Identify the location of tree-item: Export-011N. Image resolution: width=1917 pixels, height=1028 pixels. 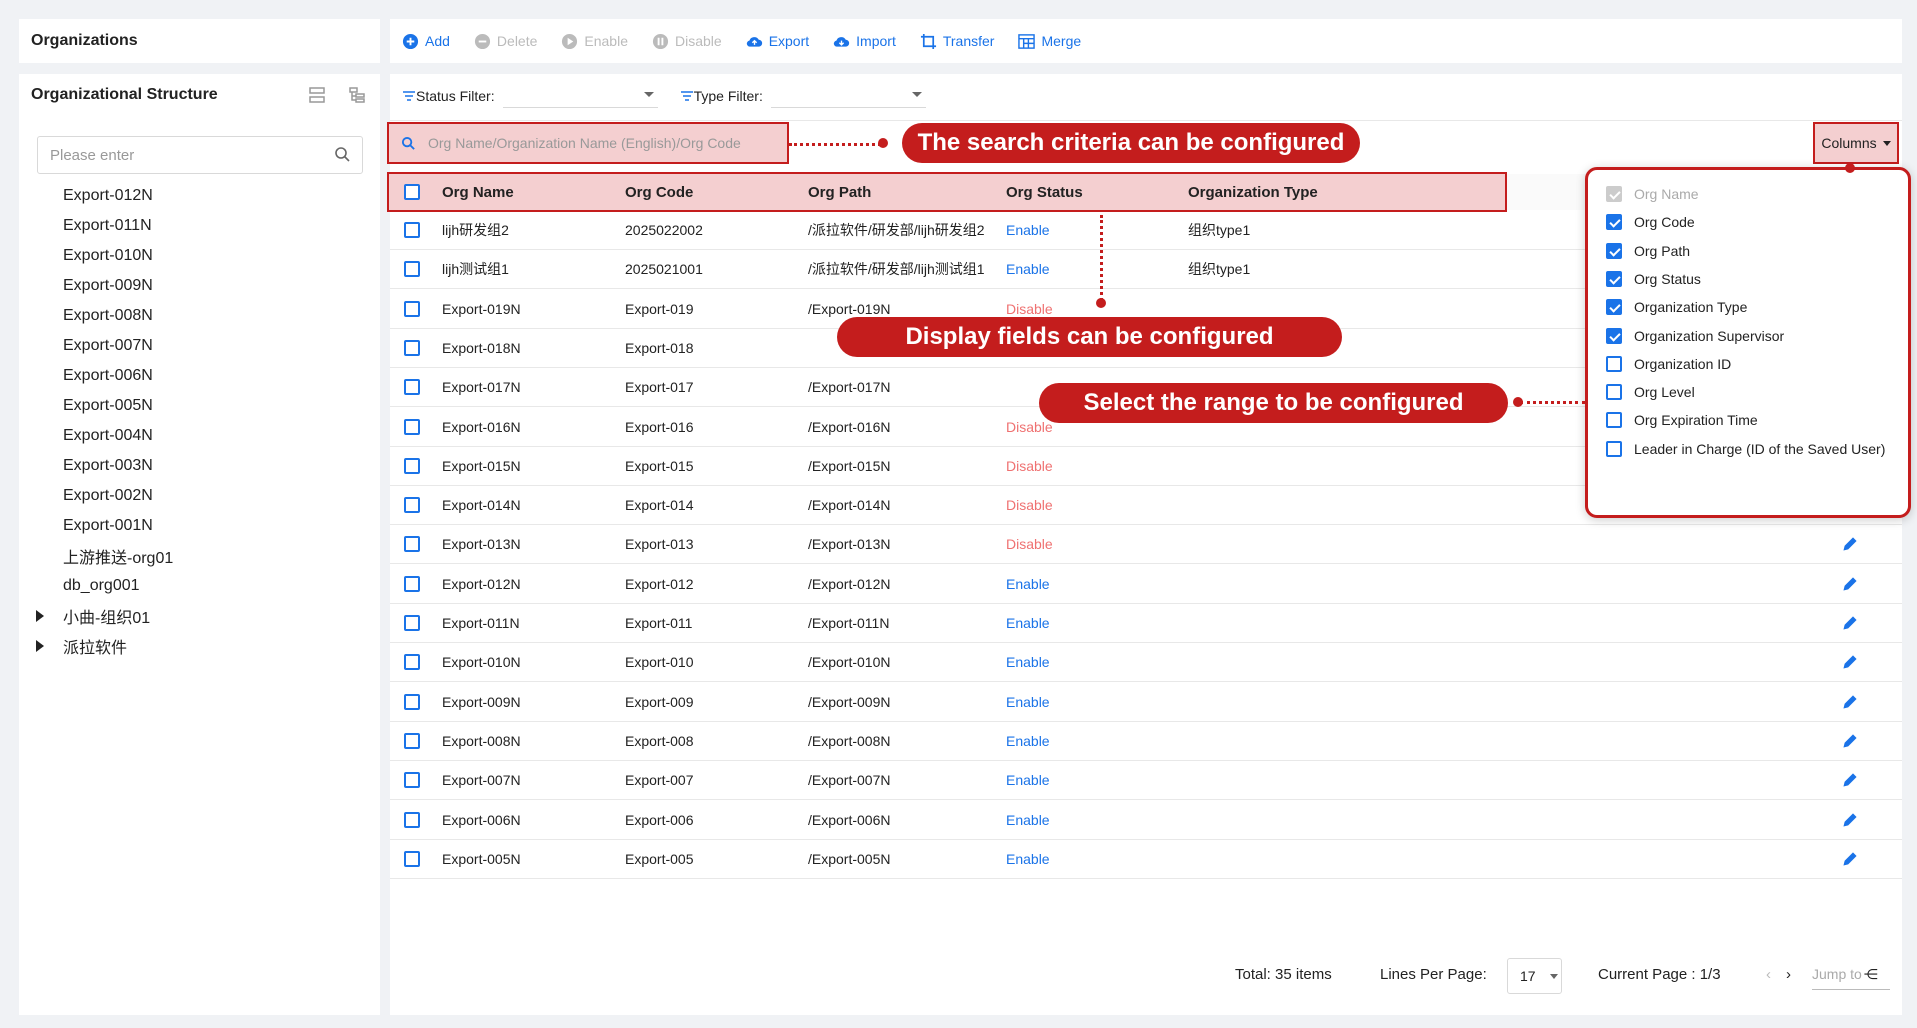
(199, 226).